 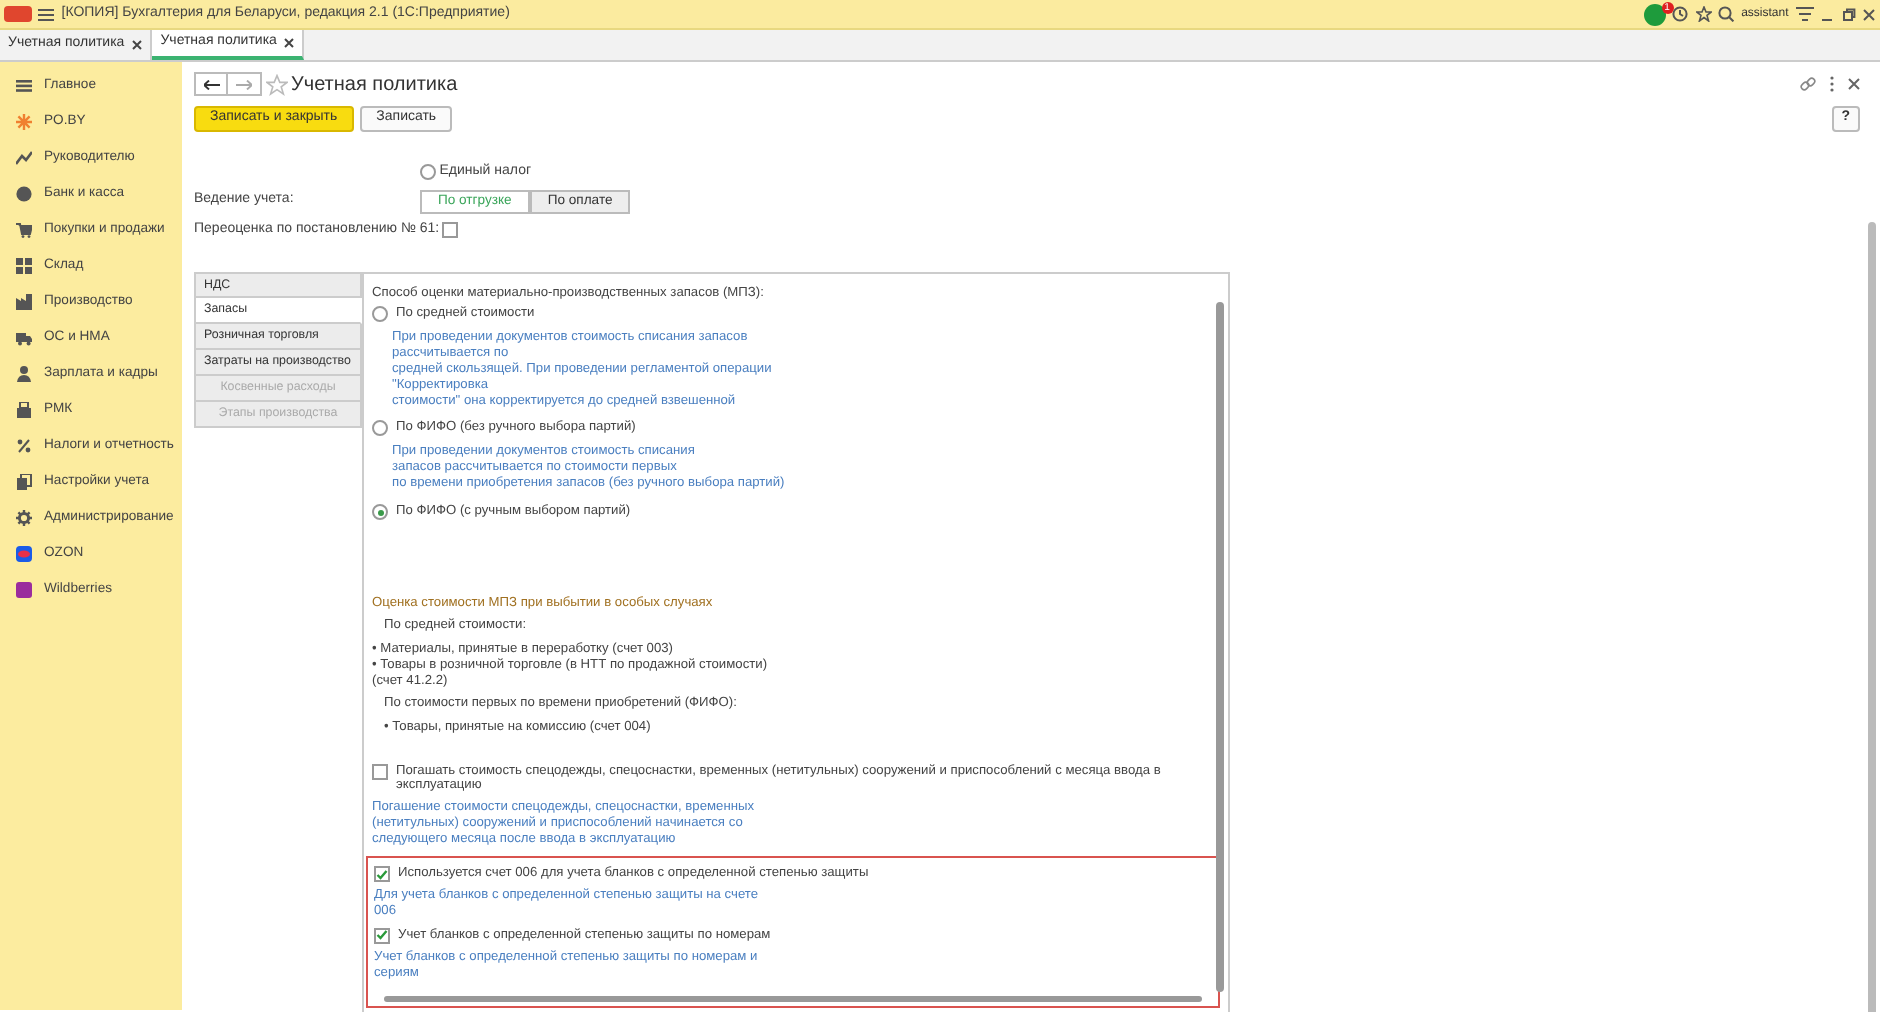 What do you see at coordinates (1848, 14) in the screenshot?
I see `restore-icon` at bounding box center [1848, 14].